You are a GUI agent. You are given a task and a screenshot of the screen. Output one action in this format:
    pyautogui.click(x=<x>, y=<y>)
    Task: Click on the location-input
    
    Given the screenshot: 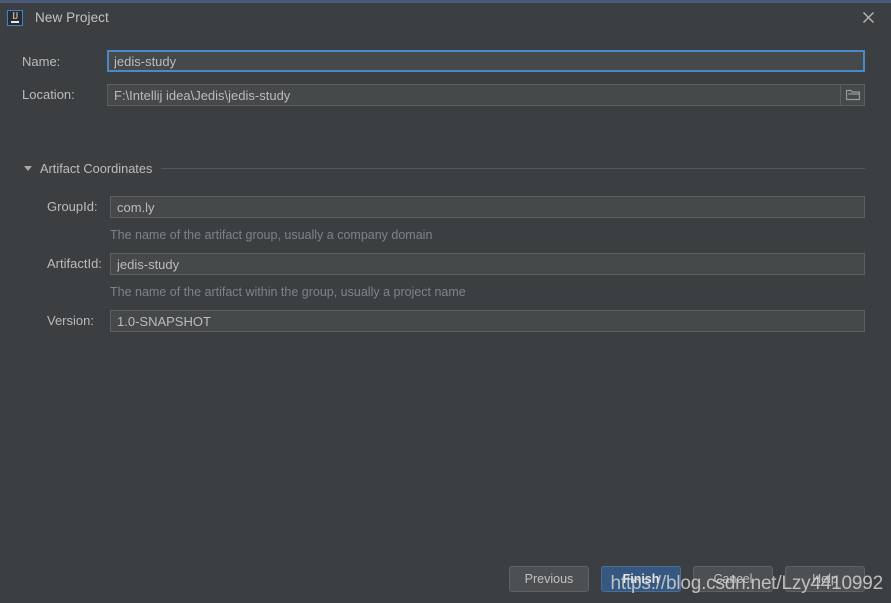 What is the action you would take?
    pyautogui.click(x=474, y=95)
    